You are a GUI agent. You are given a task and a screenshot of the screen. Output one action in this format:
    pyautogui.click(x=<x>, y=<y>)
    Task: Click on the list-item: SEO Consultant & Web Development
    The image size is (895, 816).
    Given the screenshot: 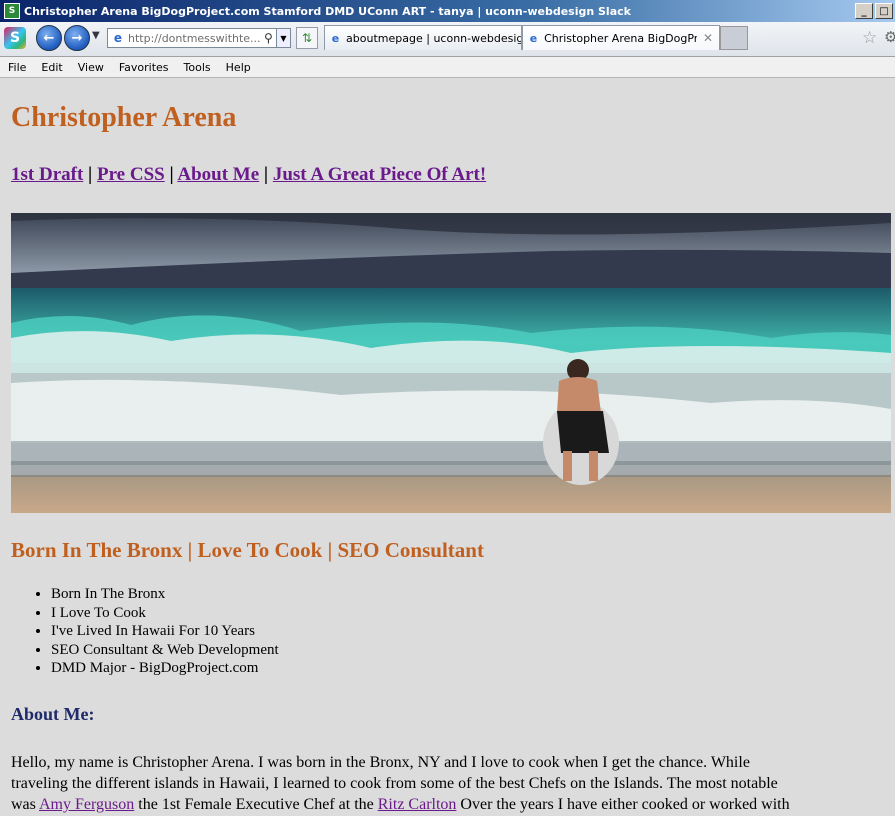 What is the action you would take?
    pyautogui.click(x=165, y=650)
    